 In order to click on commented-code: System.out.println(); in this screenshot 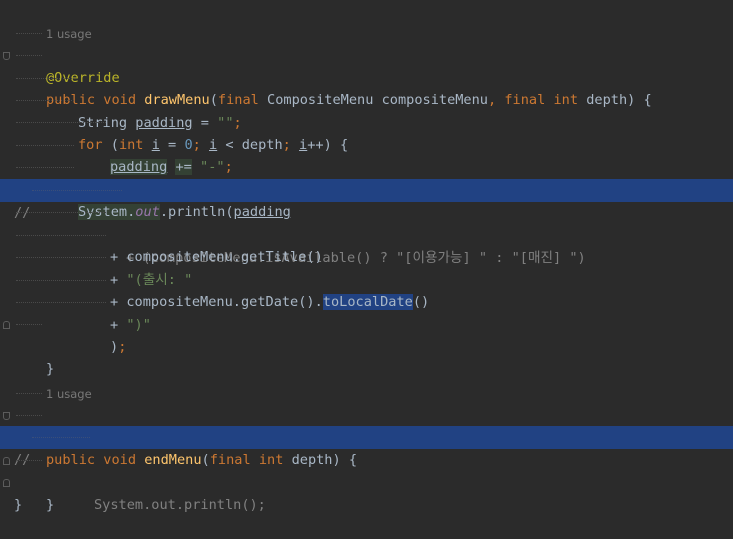, I will do `click(180, 504)`.